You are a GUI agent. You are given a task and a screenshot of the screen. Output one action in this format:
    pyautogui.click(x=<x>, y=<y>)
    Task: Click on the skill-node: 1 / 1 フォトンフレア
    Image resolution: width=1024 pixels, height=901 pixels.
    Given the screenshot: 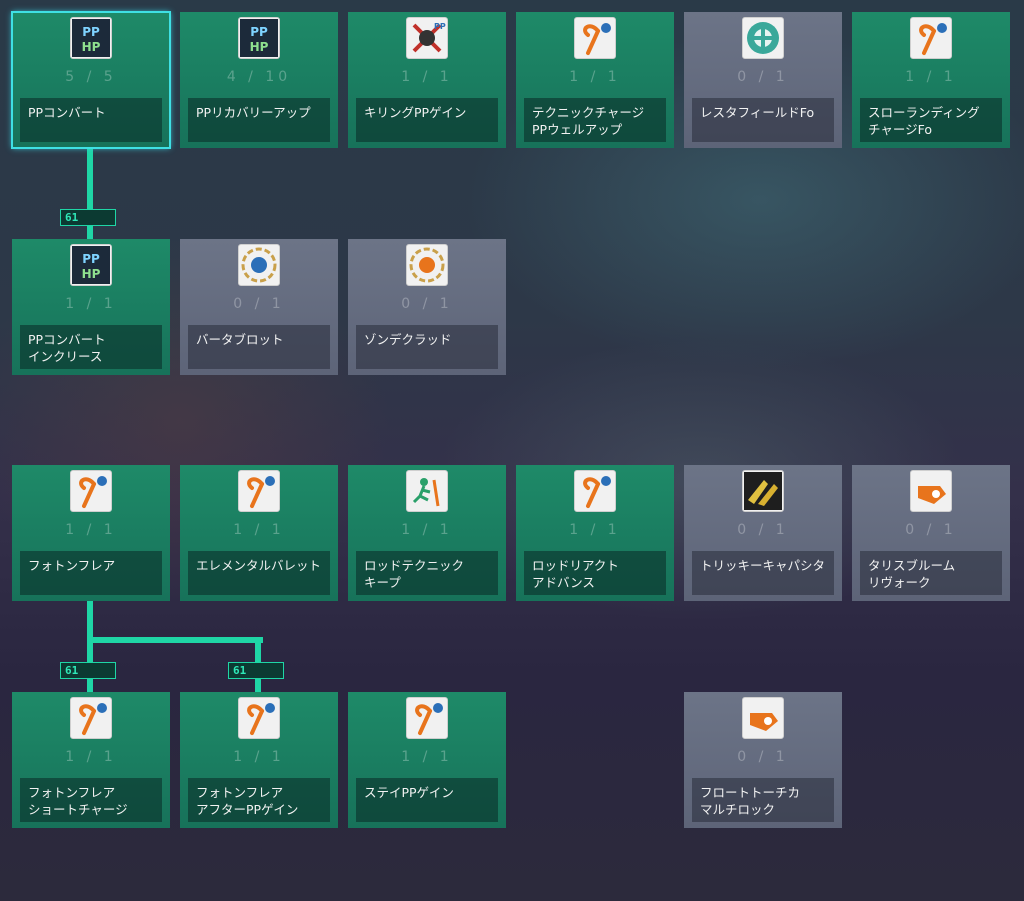 What is the action you would take?
    pyautogui.click(x=91, y=533)
    